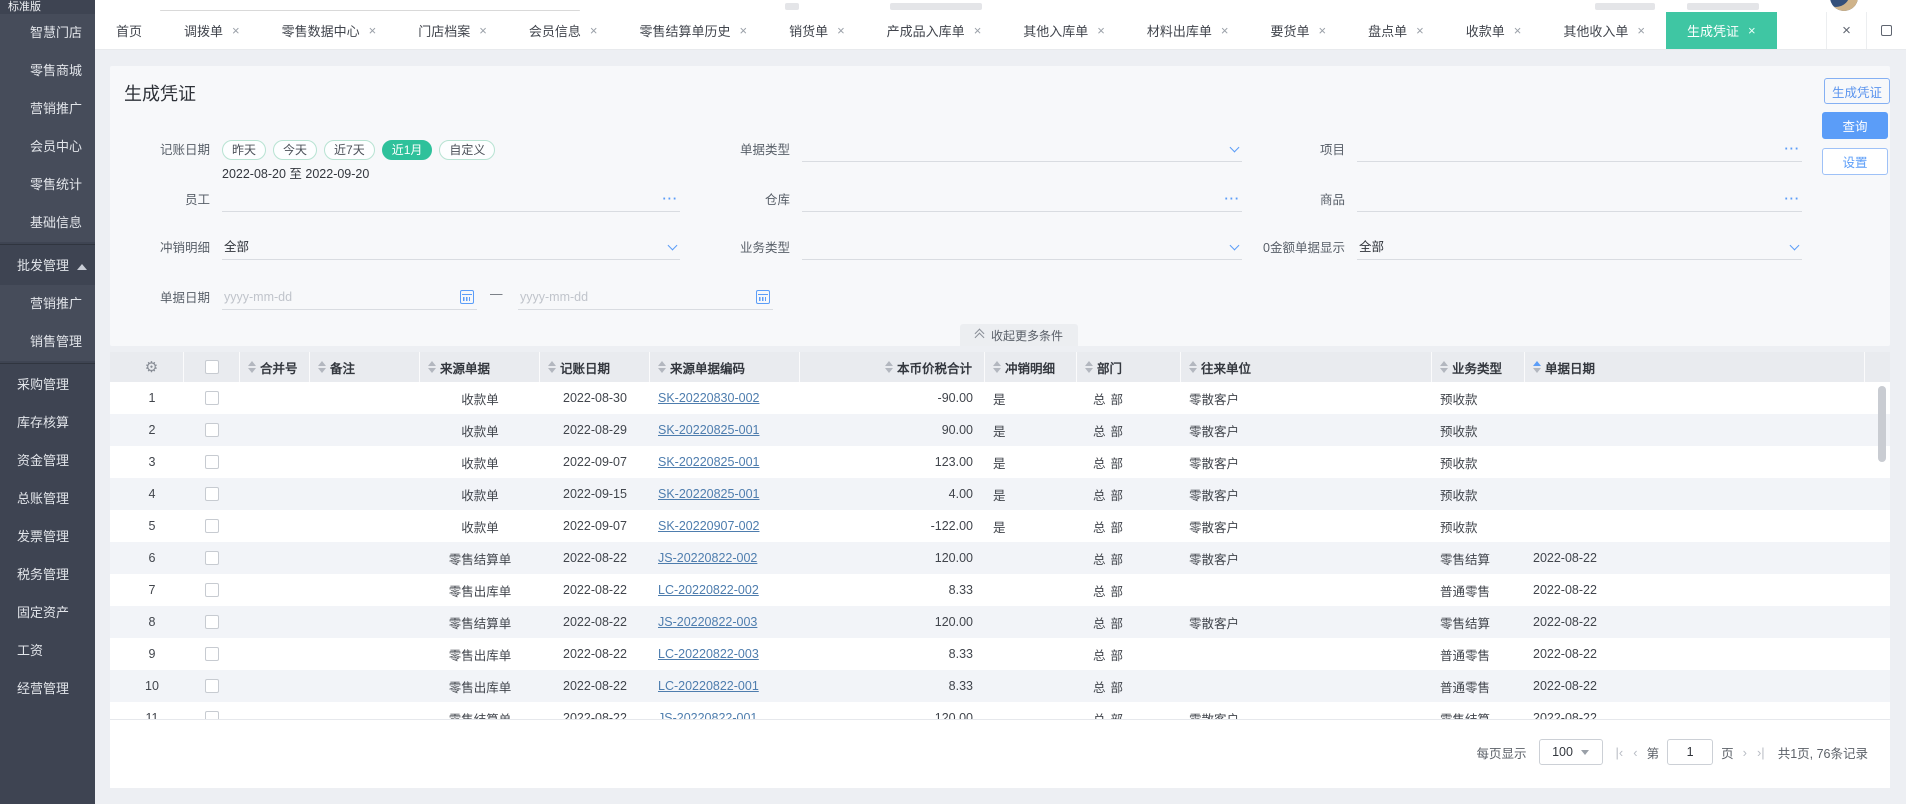  Describe the element at coordinates (708, 398) in the screenshot. I see `source-doc-link: SK-20220830-002` at that location.